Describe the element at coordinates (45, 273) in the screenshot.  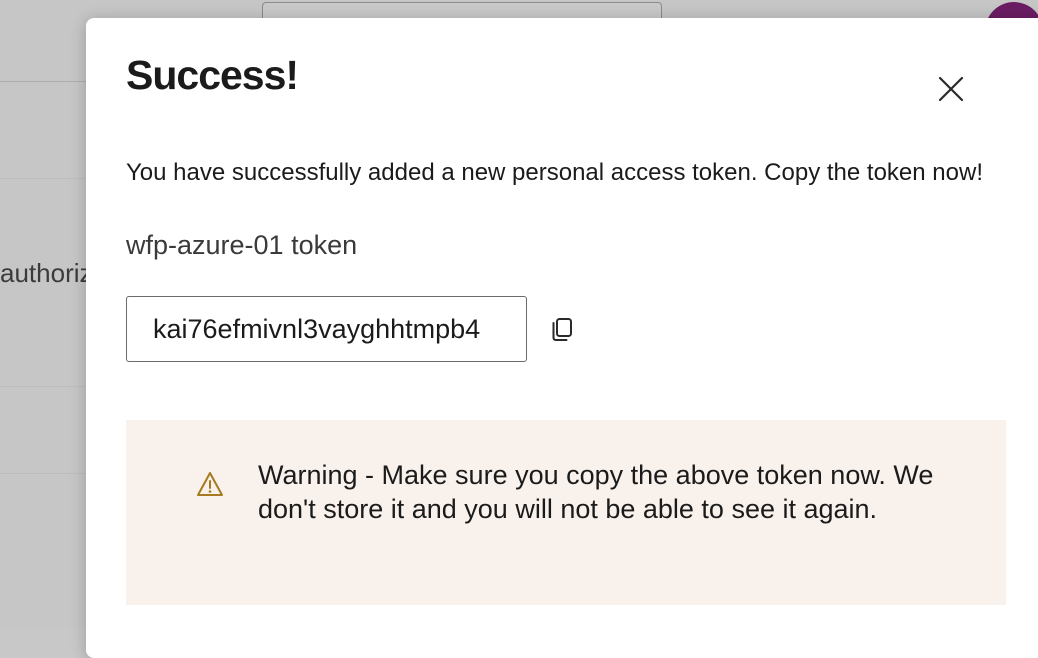
I see `background-partial-text: authoriz` at that location.